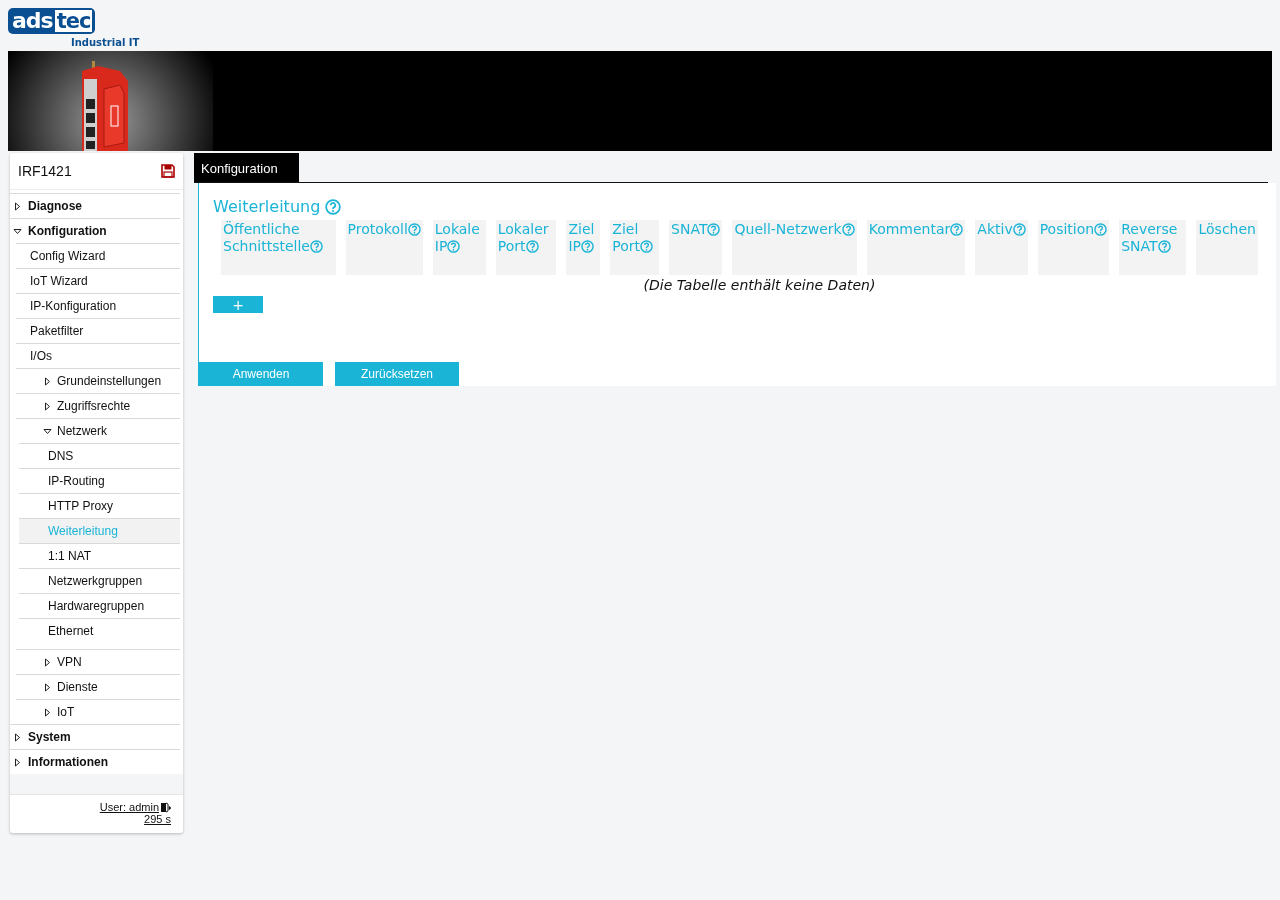 The height and width of the screenshot is (900, 1280). I want to click on column-header: Reverse SNAT, so click(1153, 247).